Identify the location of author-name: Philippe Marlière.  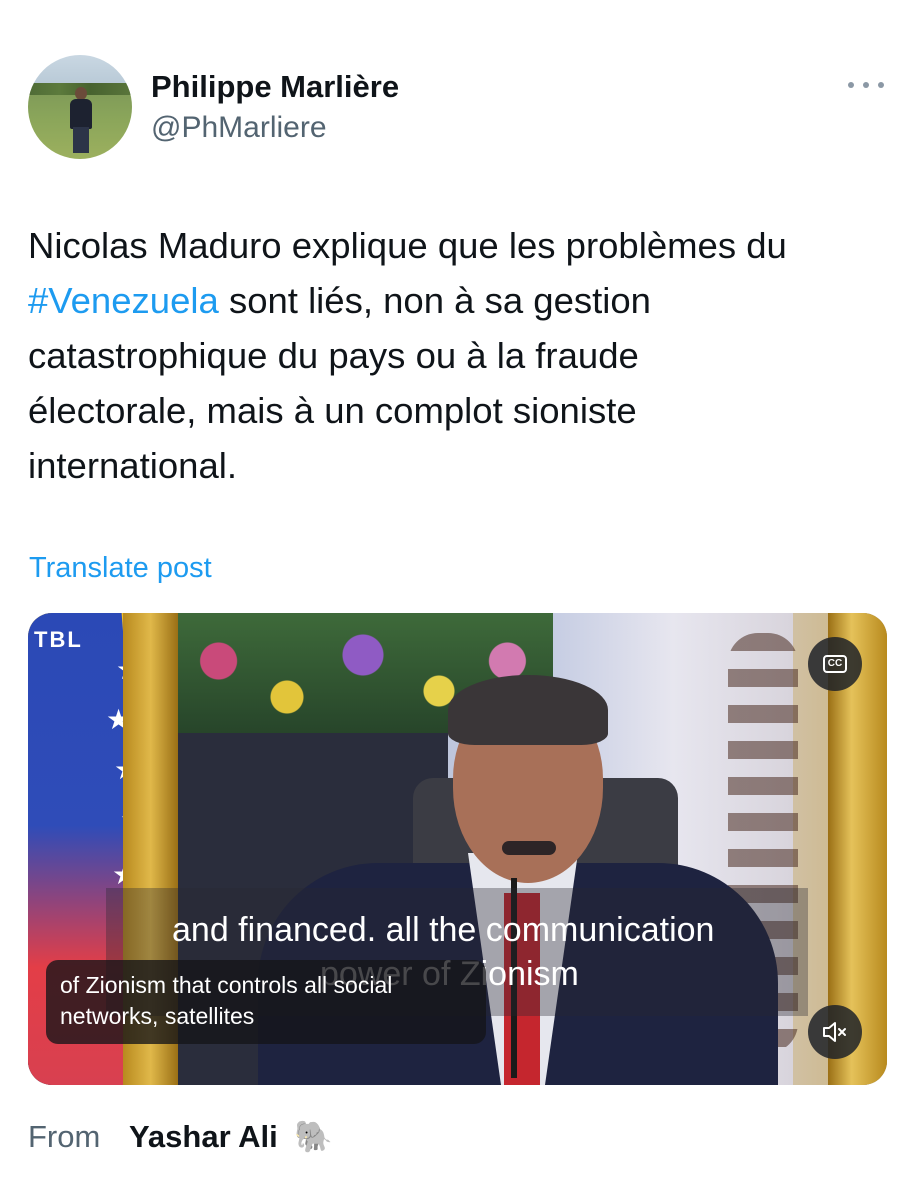
(275, 87).